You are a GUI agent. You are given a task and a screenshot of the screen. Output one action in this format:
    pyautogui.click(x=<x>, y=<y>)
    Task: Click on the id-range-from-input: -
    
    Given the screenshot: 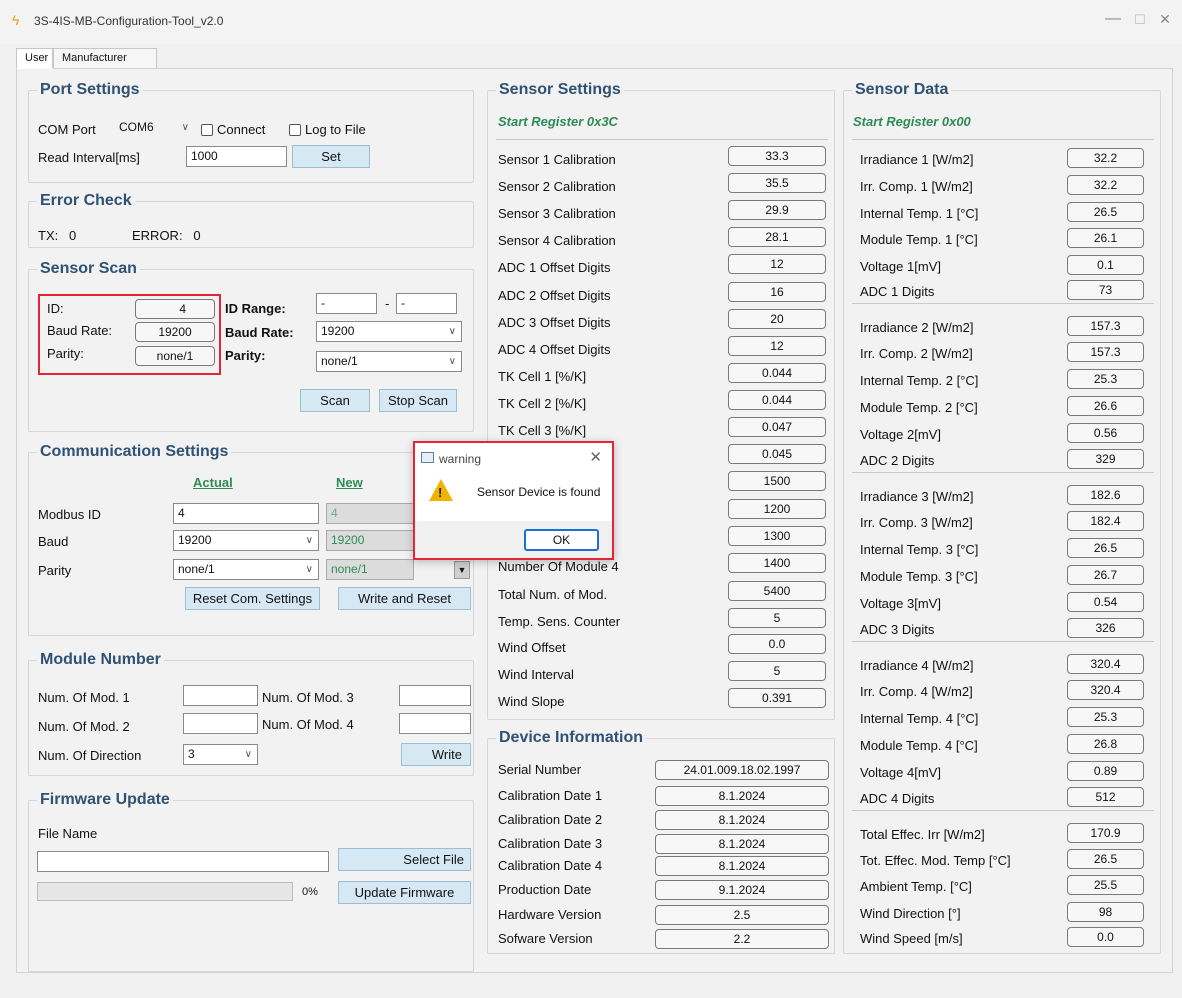 What is the action you would take?
    pyautogui.click(x=346, y=303)
    